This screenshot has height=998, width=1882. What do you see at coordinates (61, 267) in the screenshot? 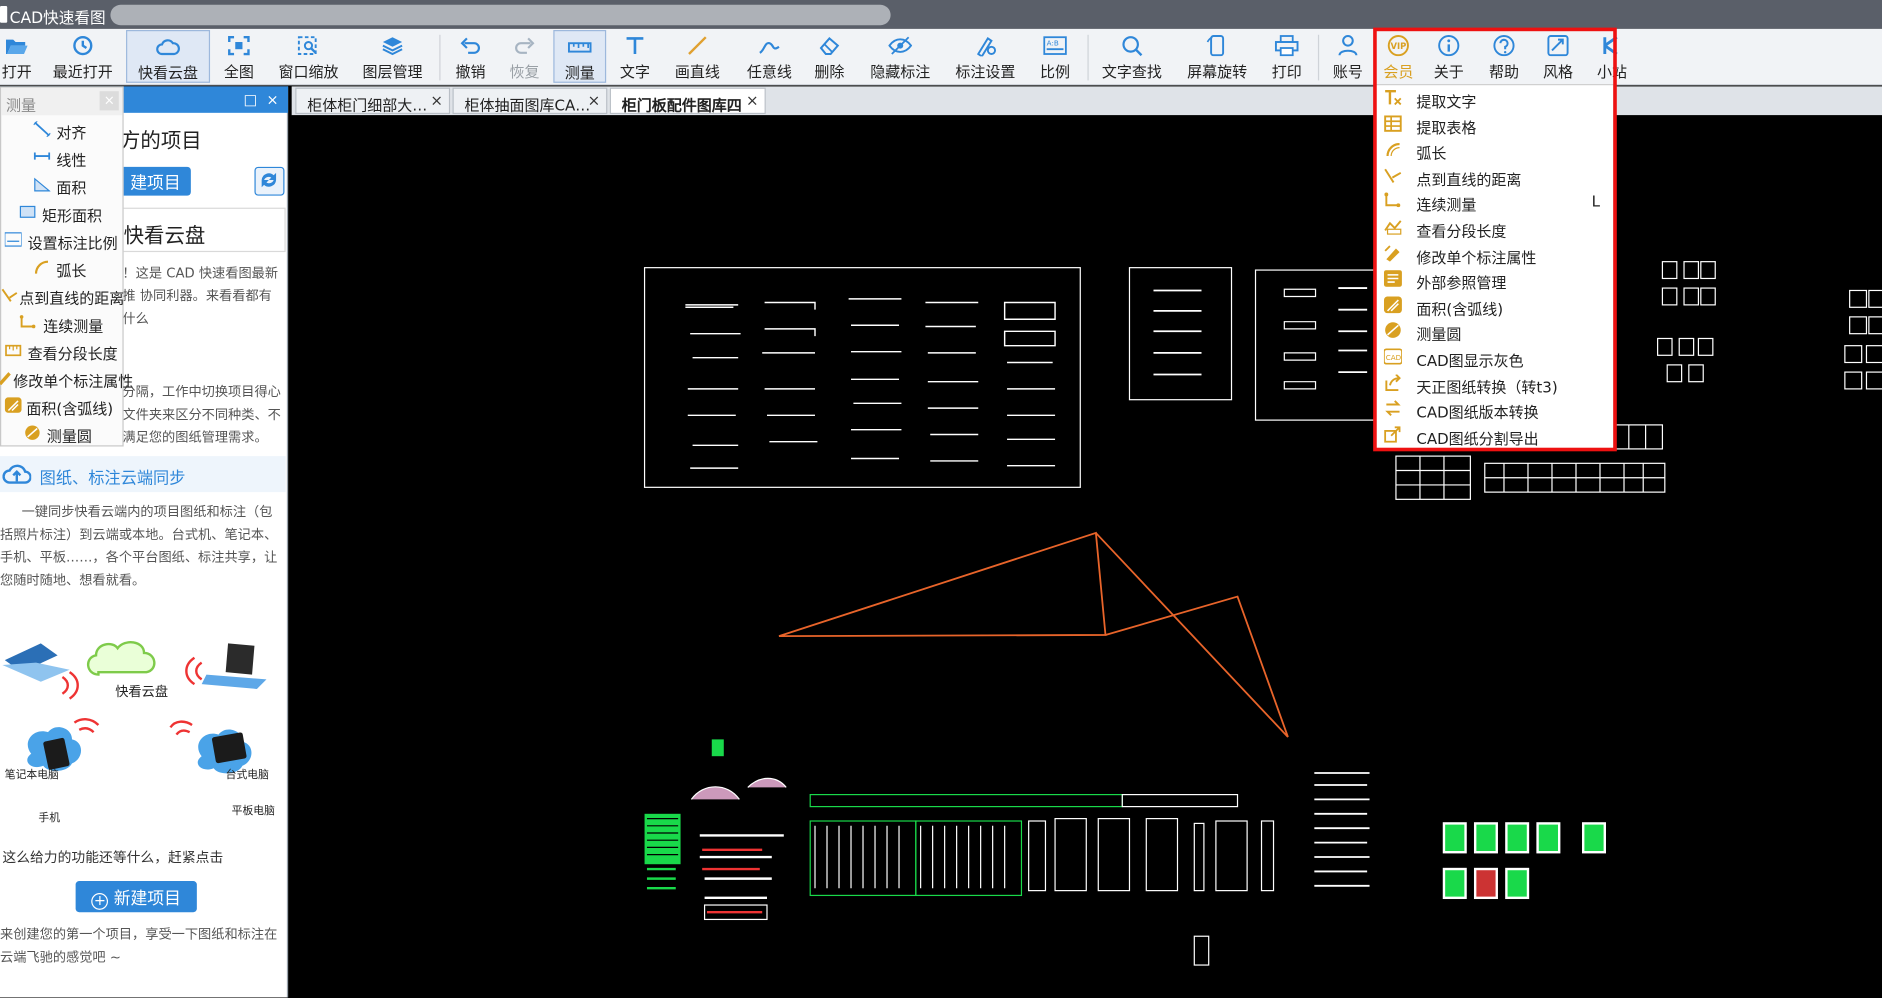
I see `menu-item-arc-length: 弧长` at bounding box center [61, 267].